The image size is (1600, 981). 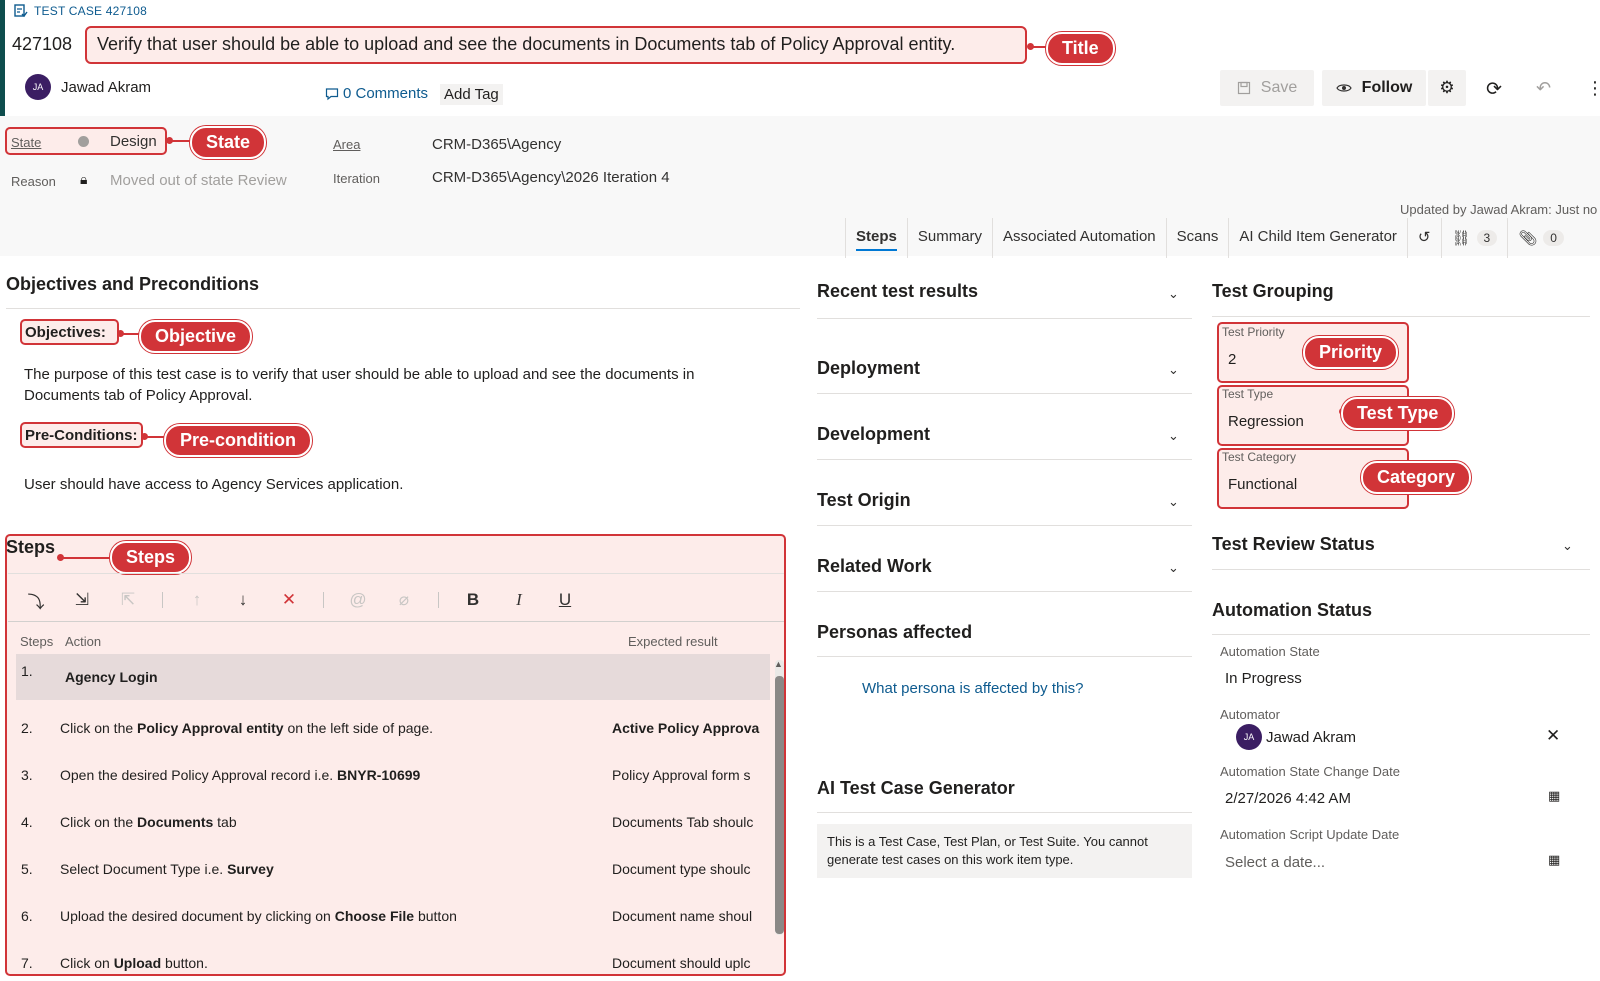 What do you see at coordinates (26, 142) in the screenshot?
I see `state-label: State` at bounding box center [26, 142].